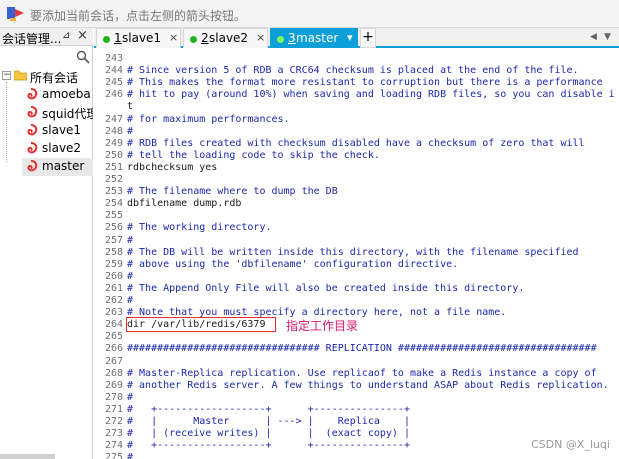  What do you see at coordinates (114, 167) in the screenshot?
I see `line-number: 251` at bounding box center [114, 167].